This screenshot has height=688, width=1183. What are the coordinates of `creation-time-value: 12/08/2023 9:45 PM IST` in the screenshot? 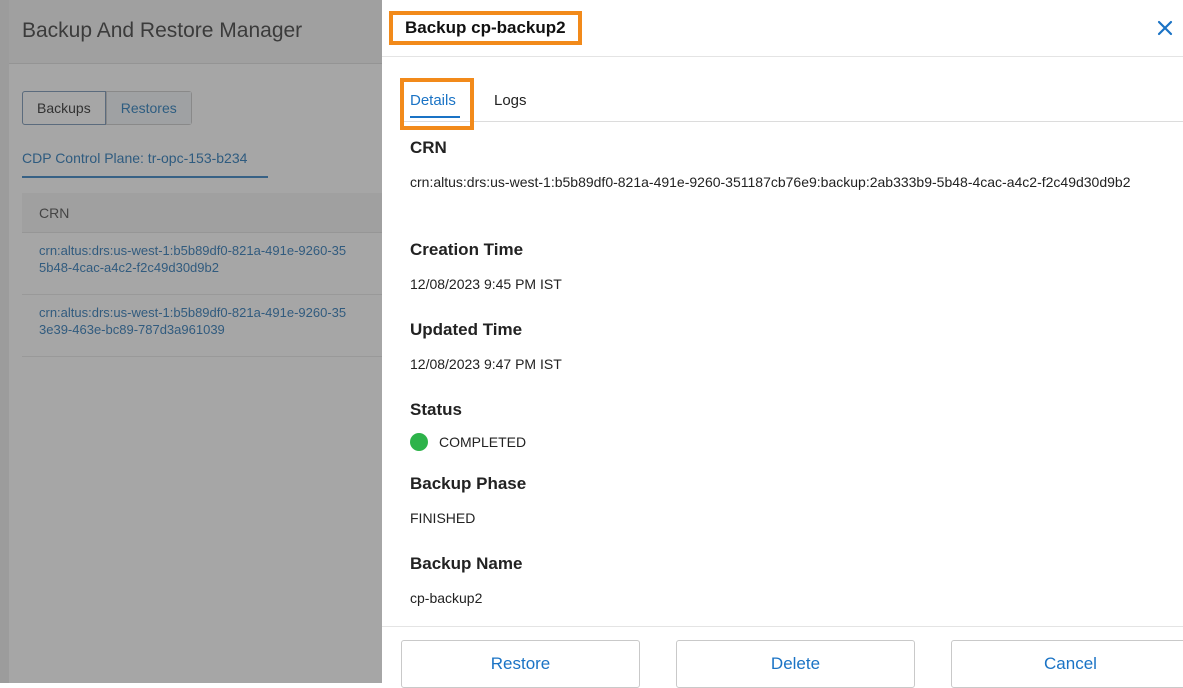 It's located at (486, 284).